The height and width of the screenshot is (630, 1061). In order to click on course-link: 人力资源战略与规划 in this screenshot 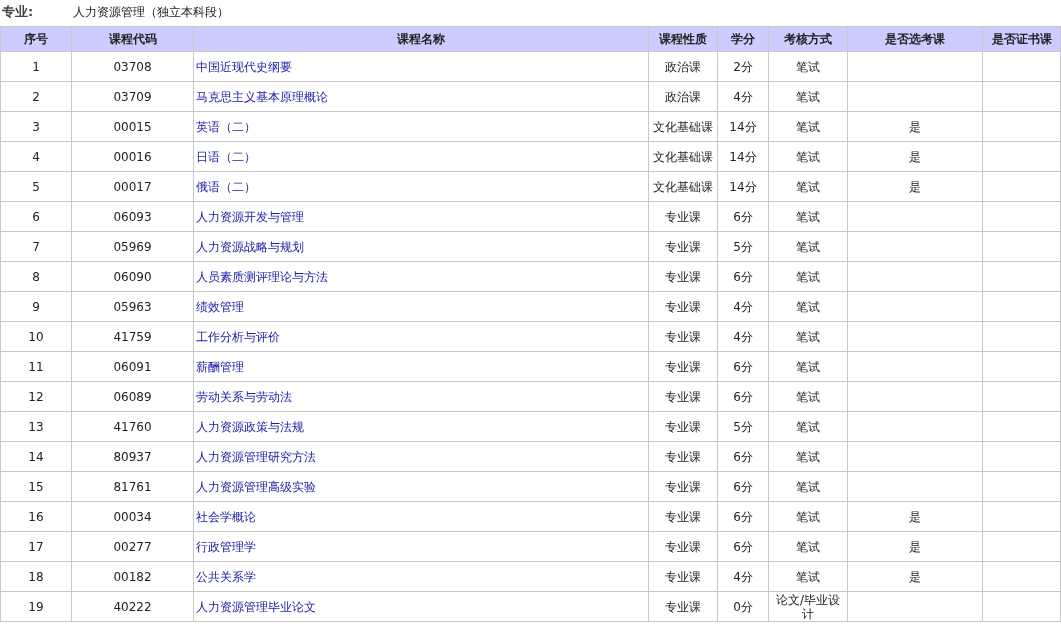, I will do `click(250, 246)`.